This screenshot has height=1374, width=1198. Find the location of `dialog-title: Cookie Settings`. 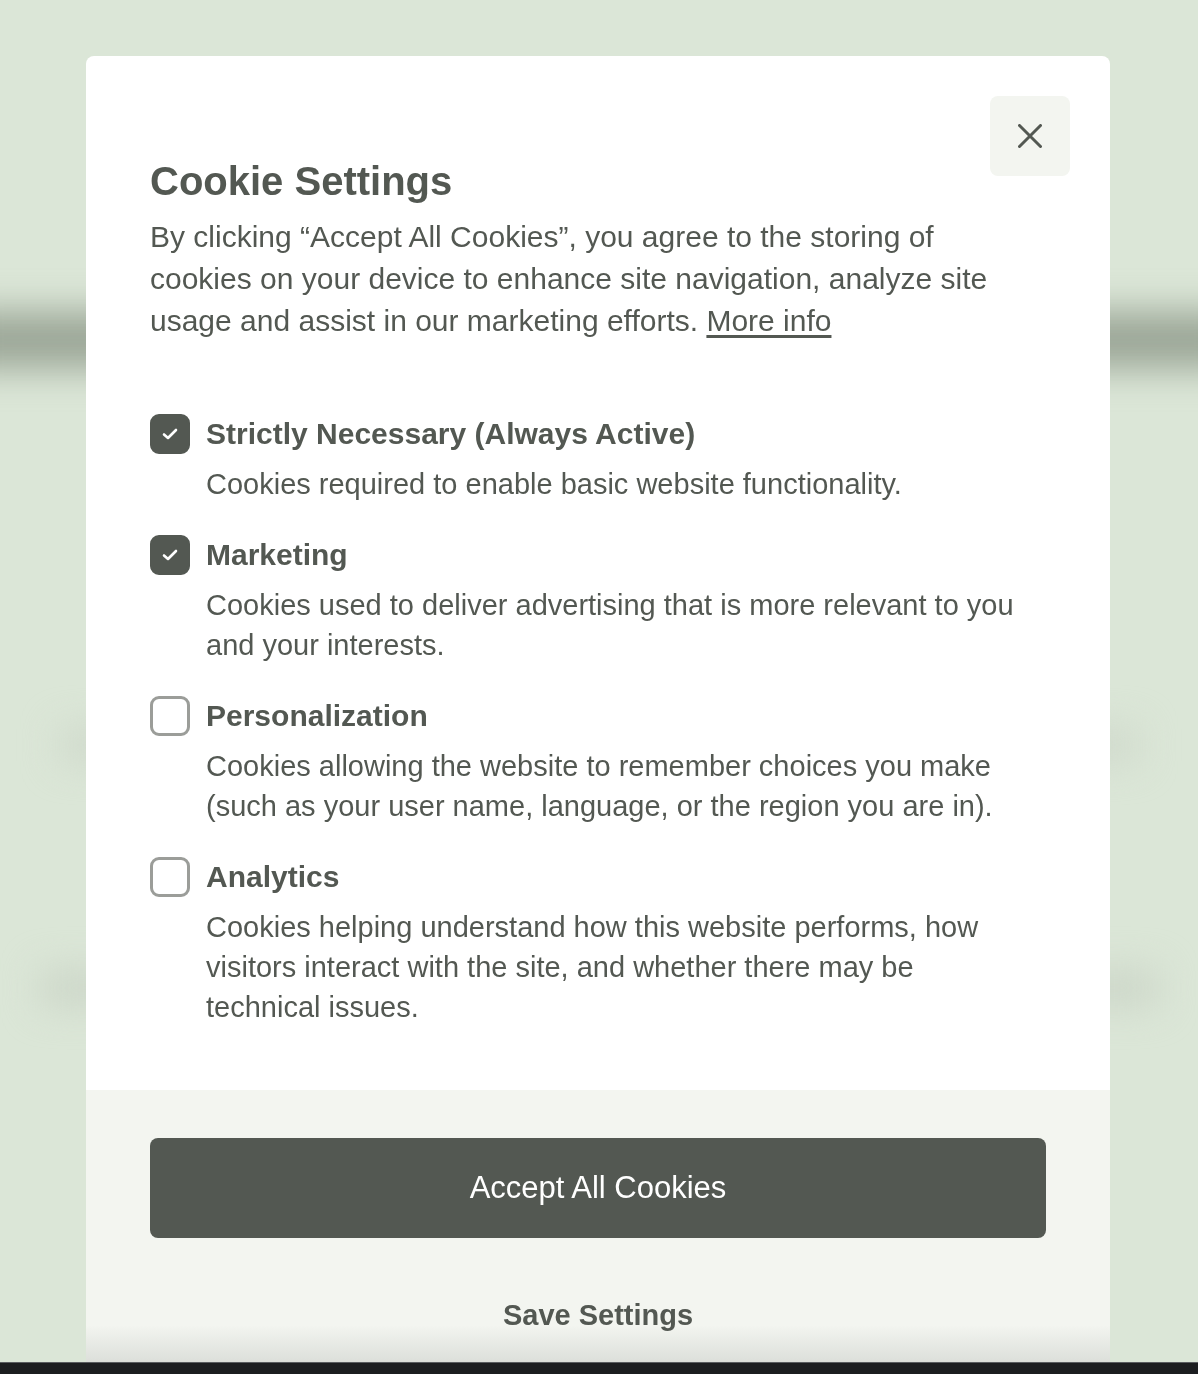

dialog-title: Cookie Settings is located at coordinates (301, 181).